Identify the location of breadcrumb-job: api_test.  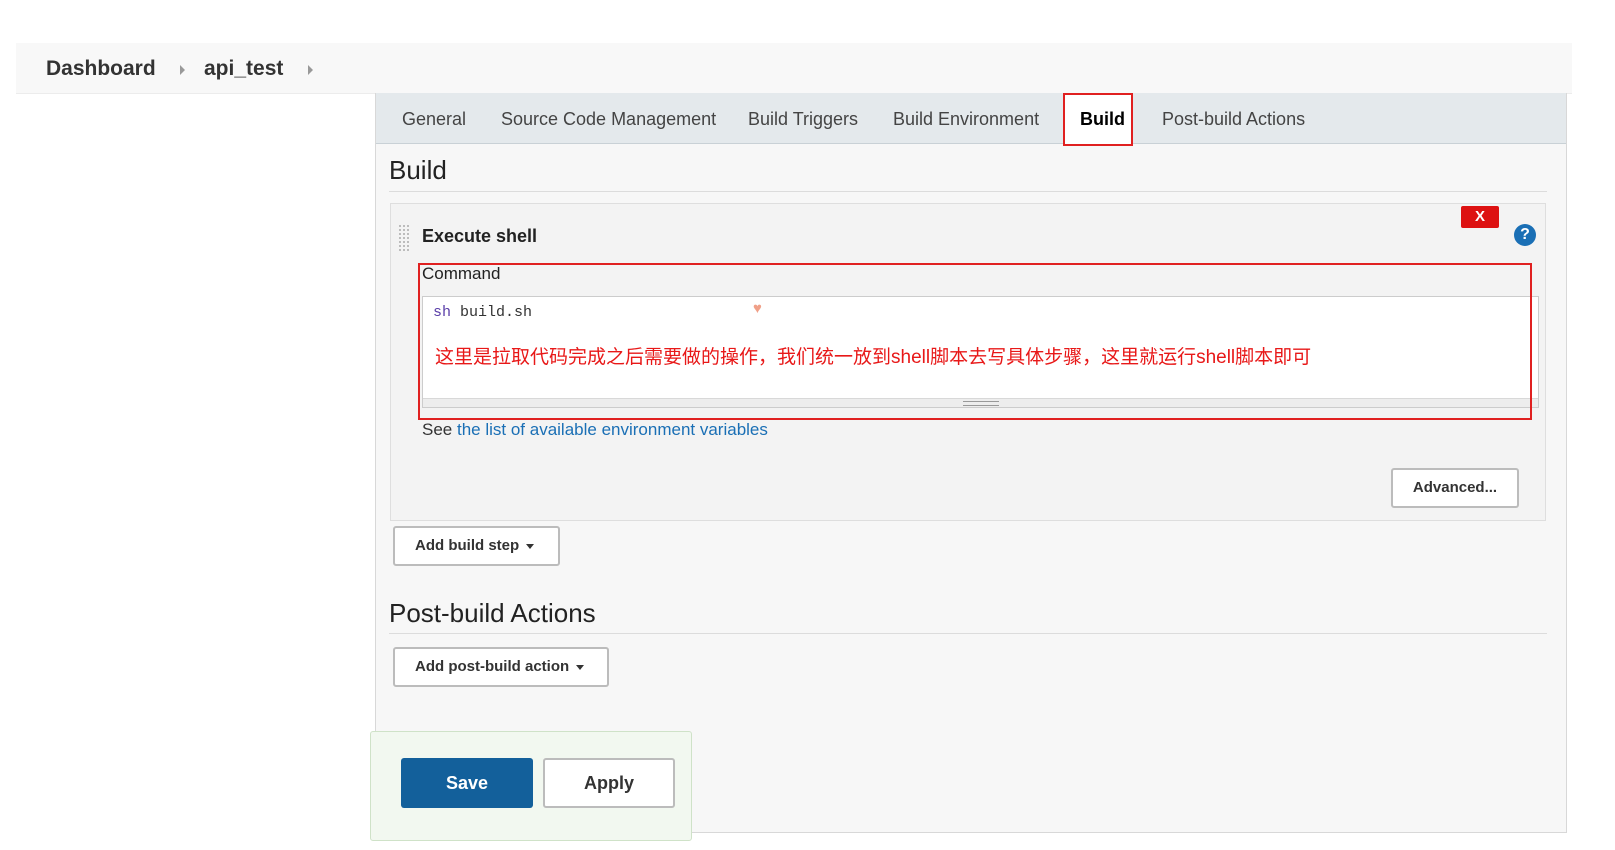
(243, 69).